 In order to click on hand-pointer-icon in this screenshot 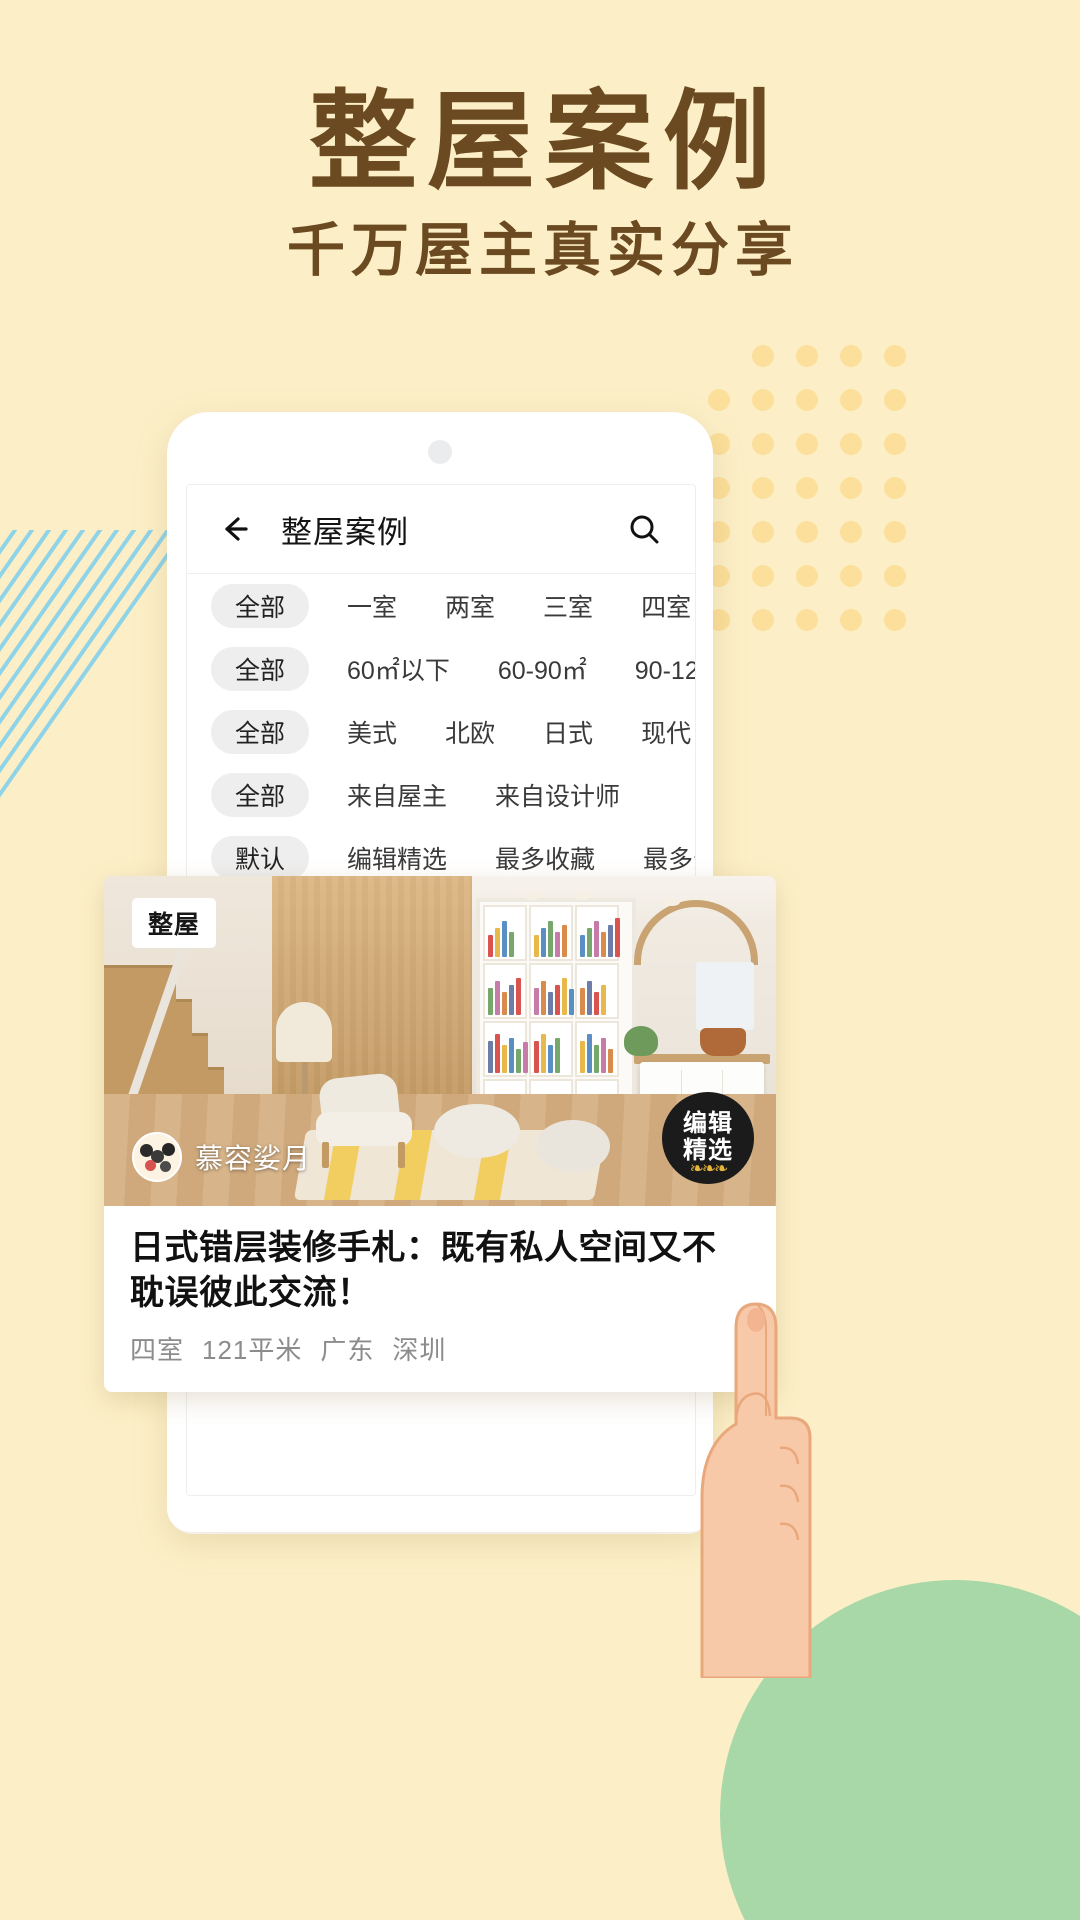, I will do `click(750, 1464)`.